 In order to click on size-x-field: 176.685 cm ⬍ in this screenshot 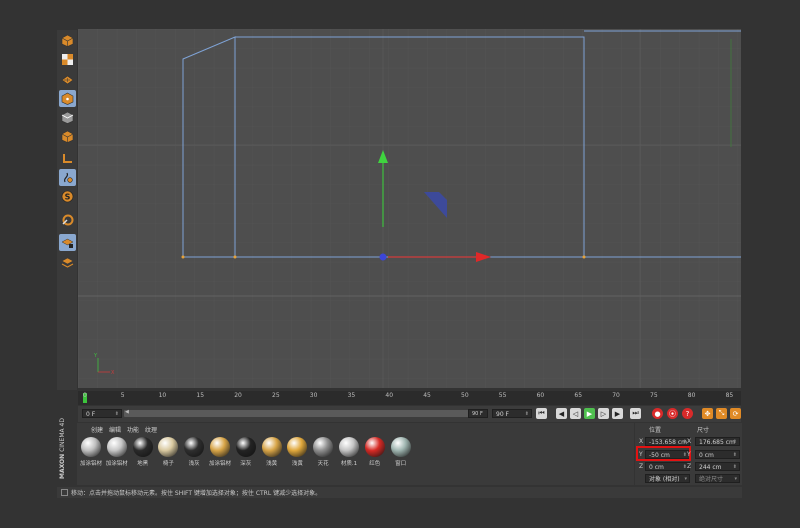, I will do `click(717, 441)`.